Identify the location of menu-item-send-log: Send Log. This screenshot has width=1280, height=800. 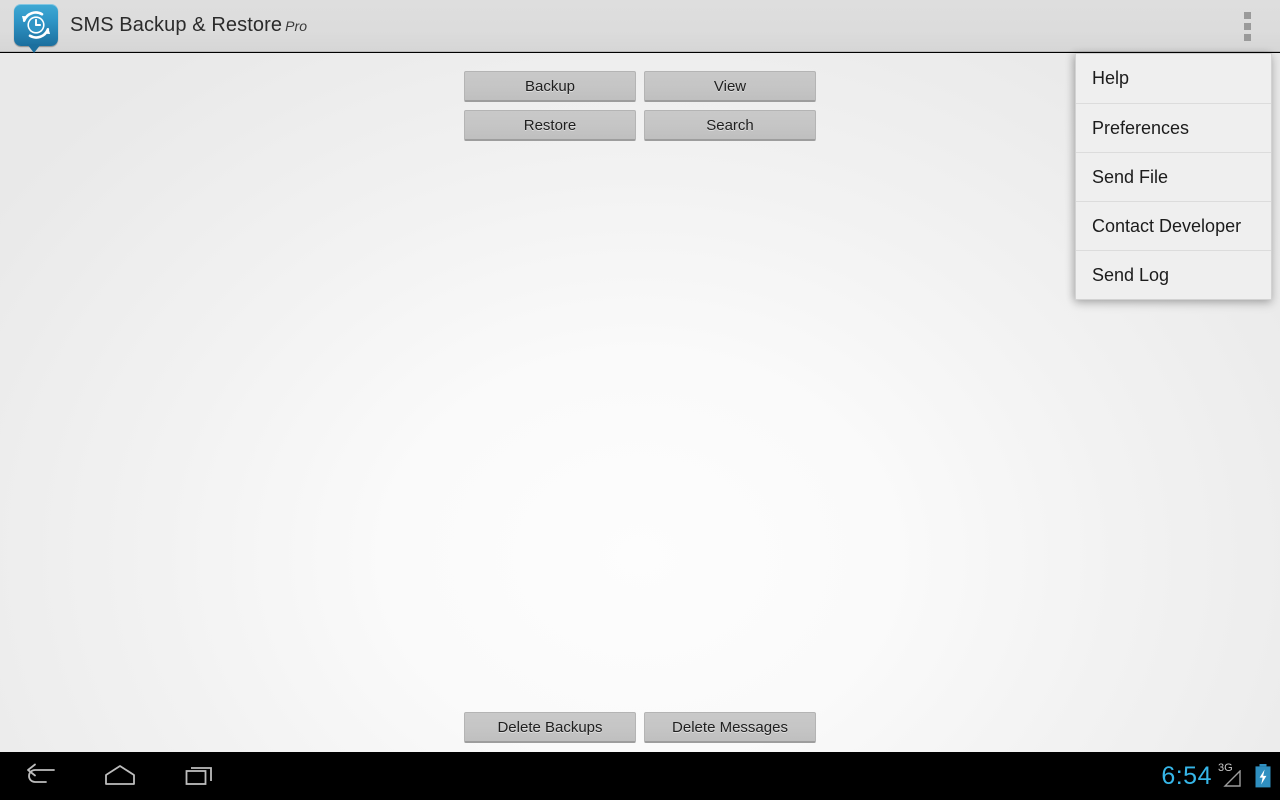
(1173, 274).